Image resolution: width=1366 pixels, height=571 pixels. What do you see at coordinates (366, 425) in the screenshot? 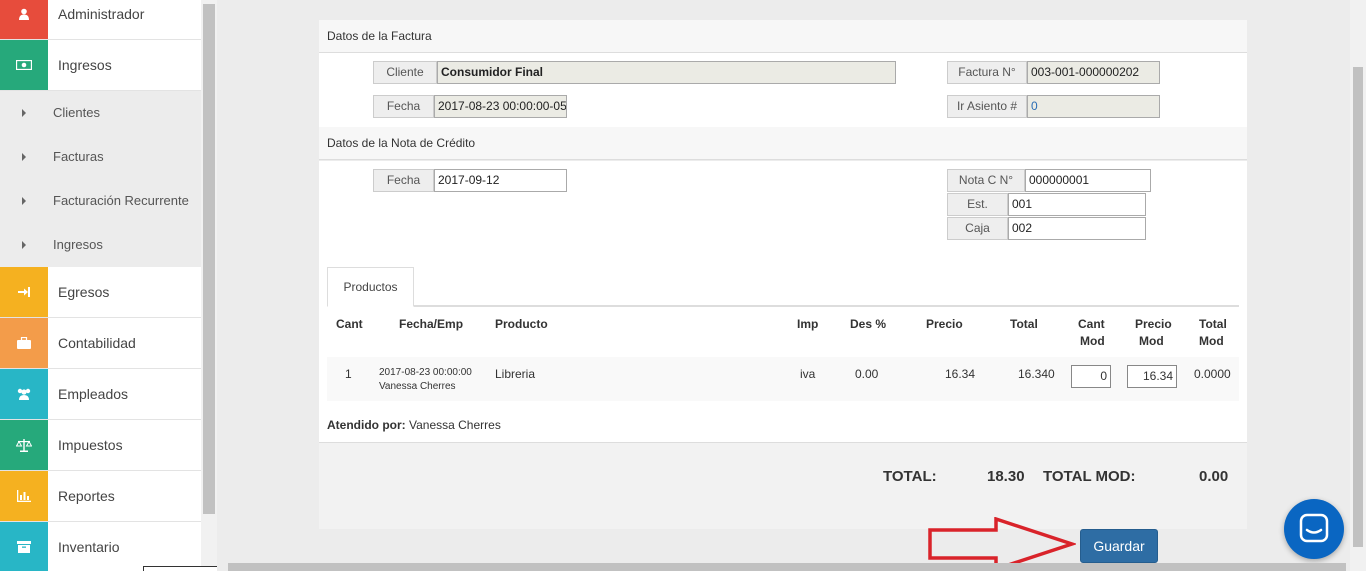
I see `atendido-label: Atendido por:` at bounding box center [366, 425].